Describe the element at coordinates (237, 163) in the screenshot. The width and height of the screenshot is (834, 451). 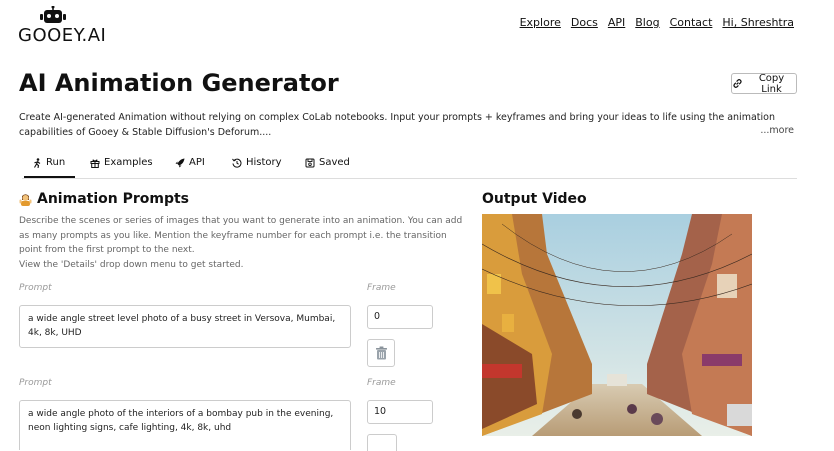
I see `history-icon` at that location.